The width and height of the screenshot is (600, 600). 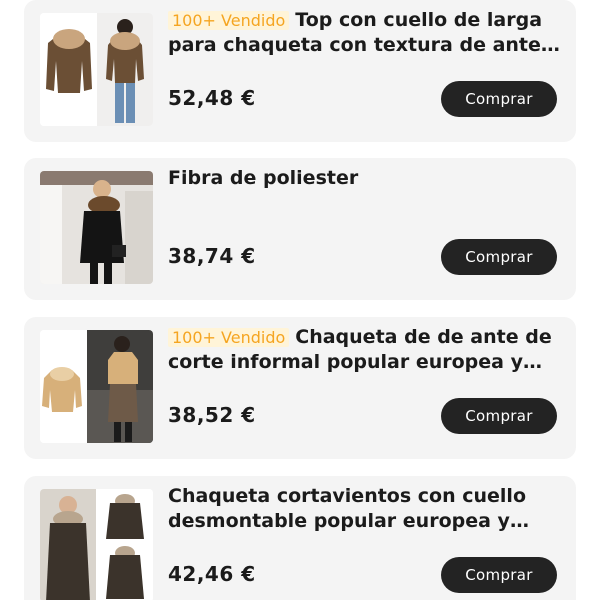 I want to click on product-title-text: Fibra de poliester, so click(x=263, y=178).